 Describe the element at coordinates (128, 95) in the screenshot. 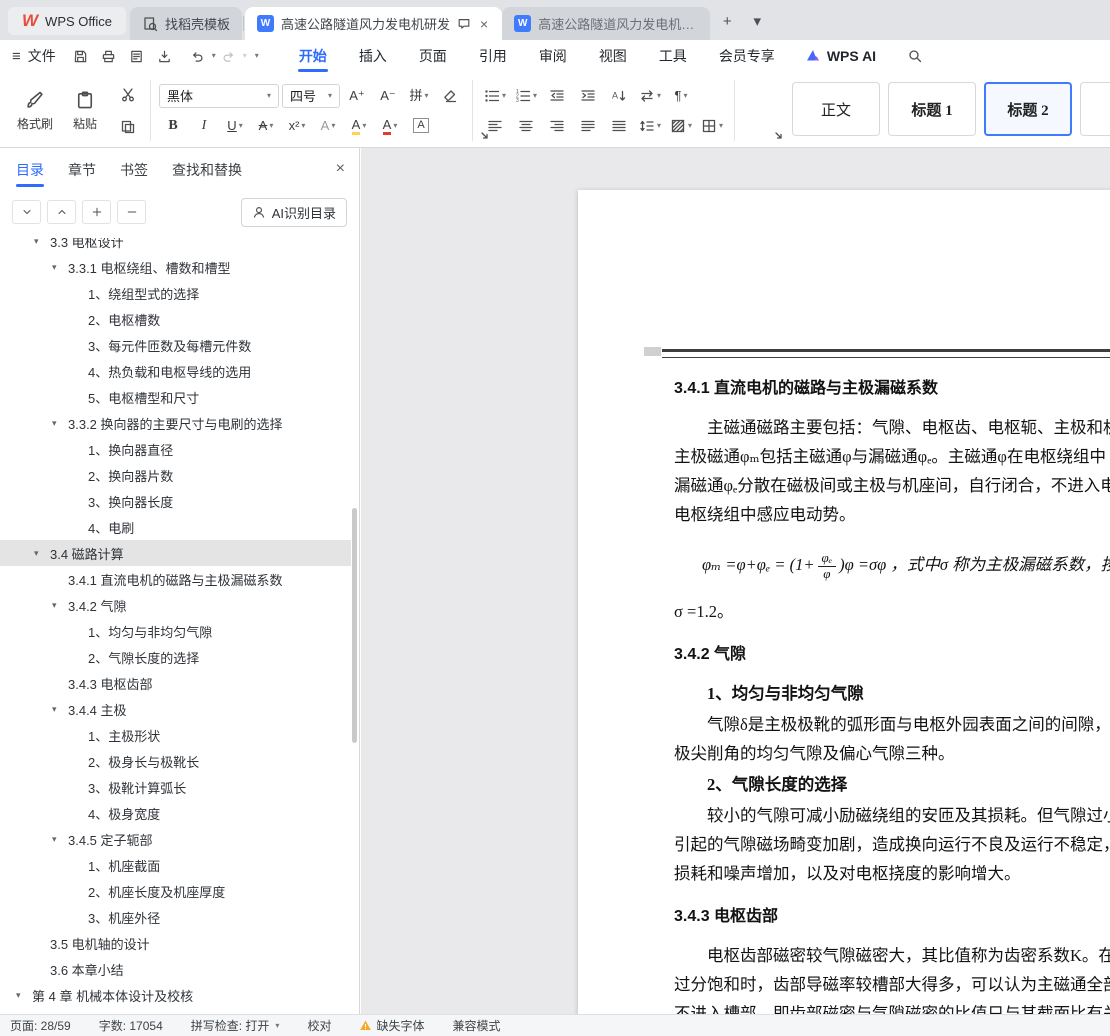

I see `cut-icon` at that location.